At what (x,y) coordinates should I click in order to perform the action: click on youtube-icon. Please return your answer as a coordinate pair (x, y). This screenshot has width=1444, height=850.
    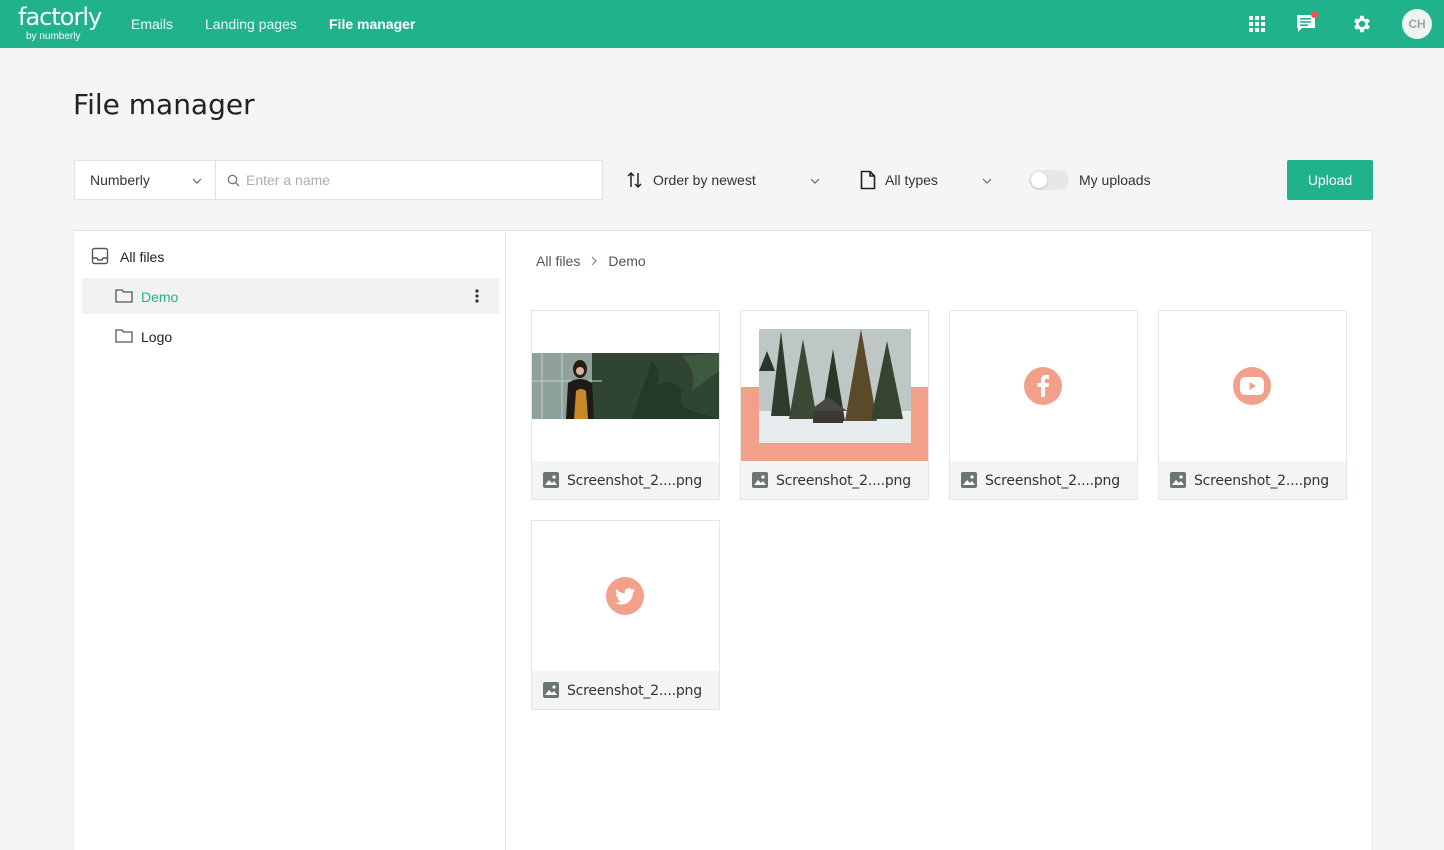
    Looking at the image, I should click on (1252, 386).